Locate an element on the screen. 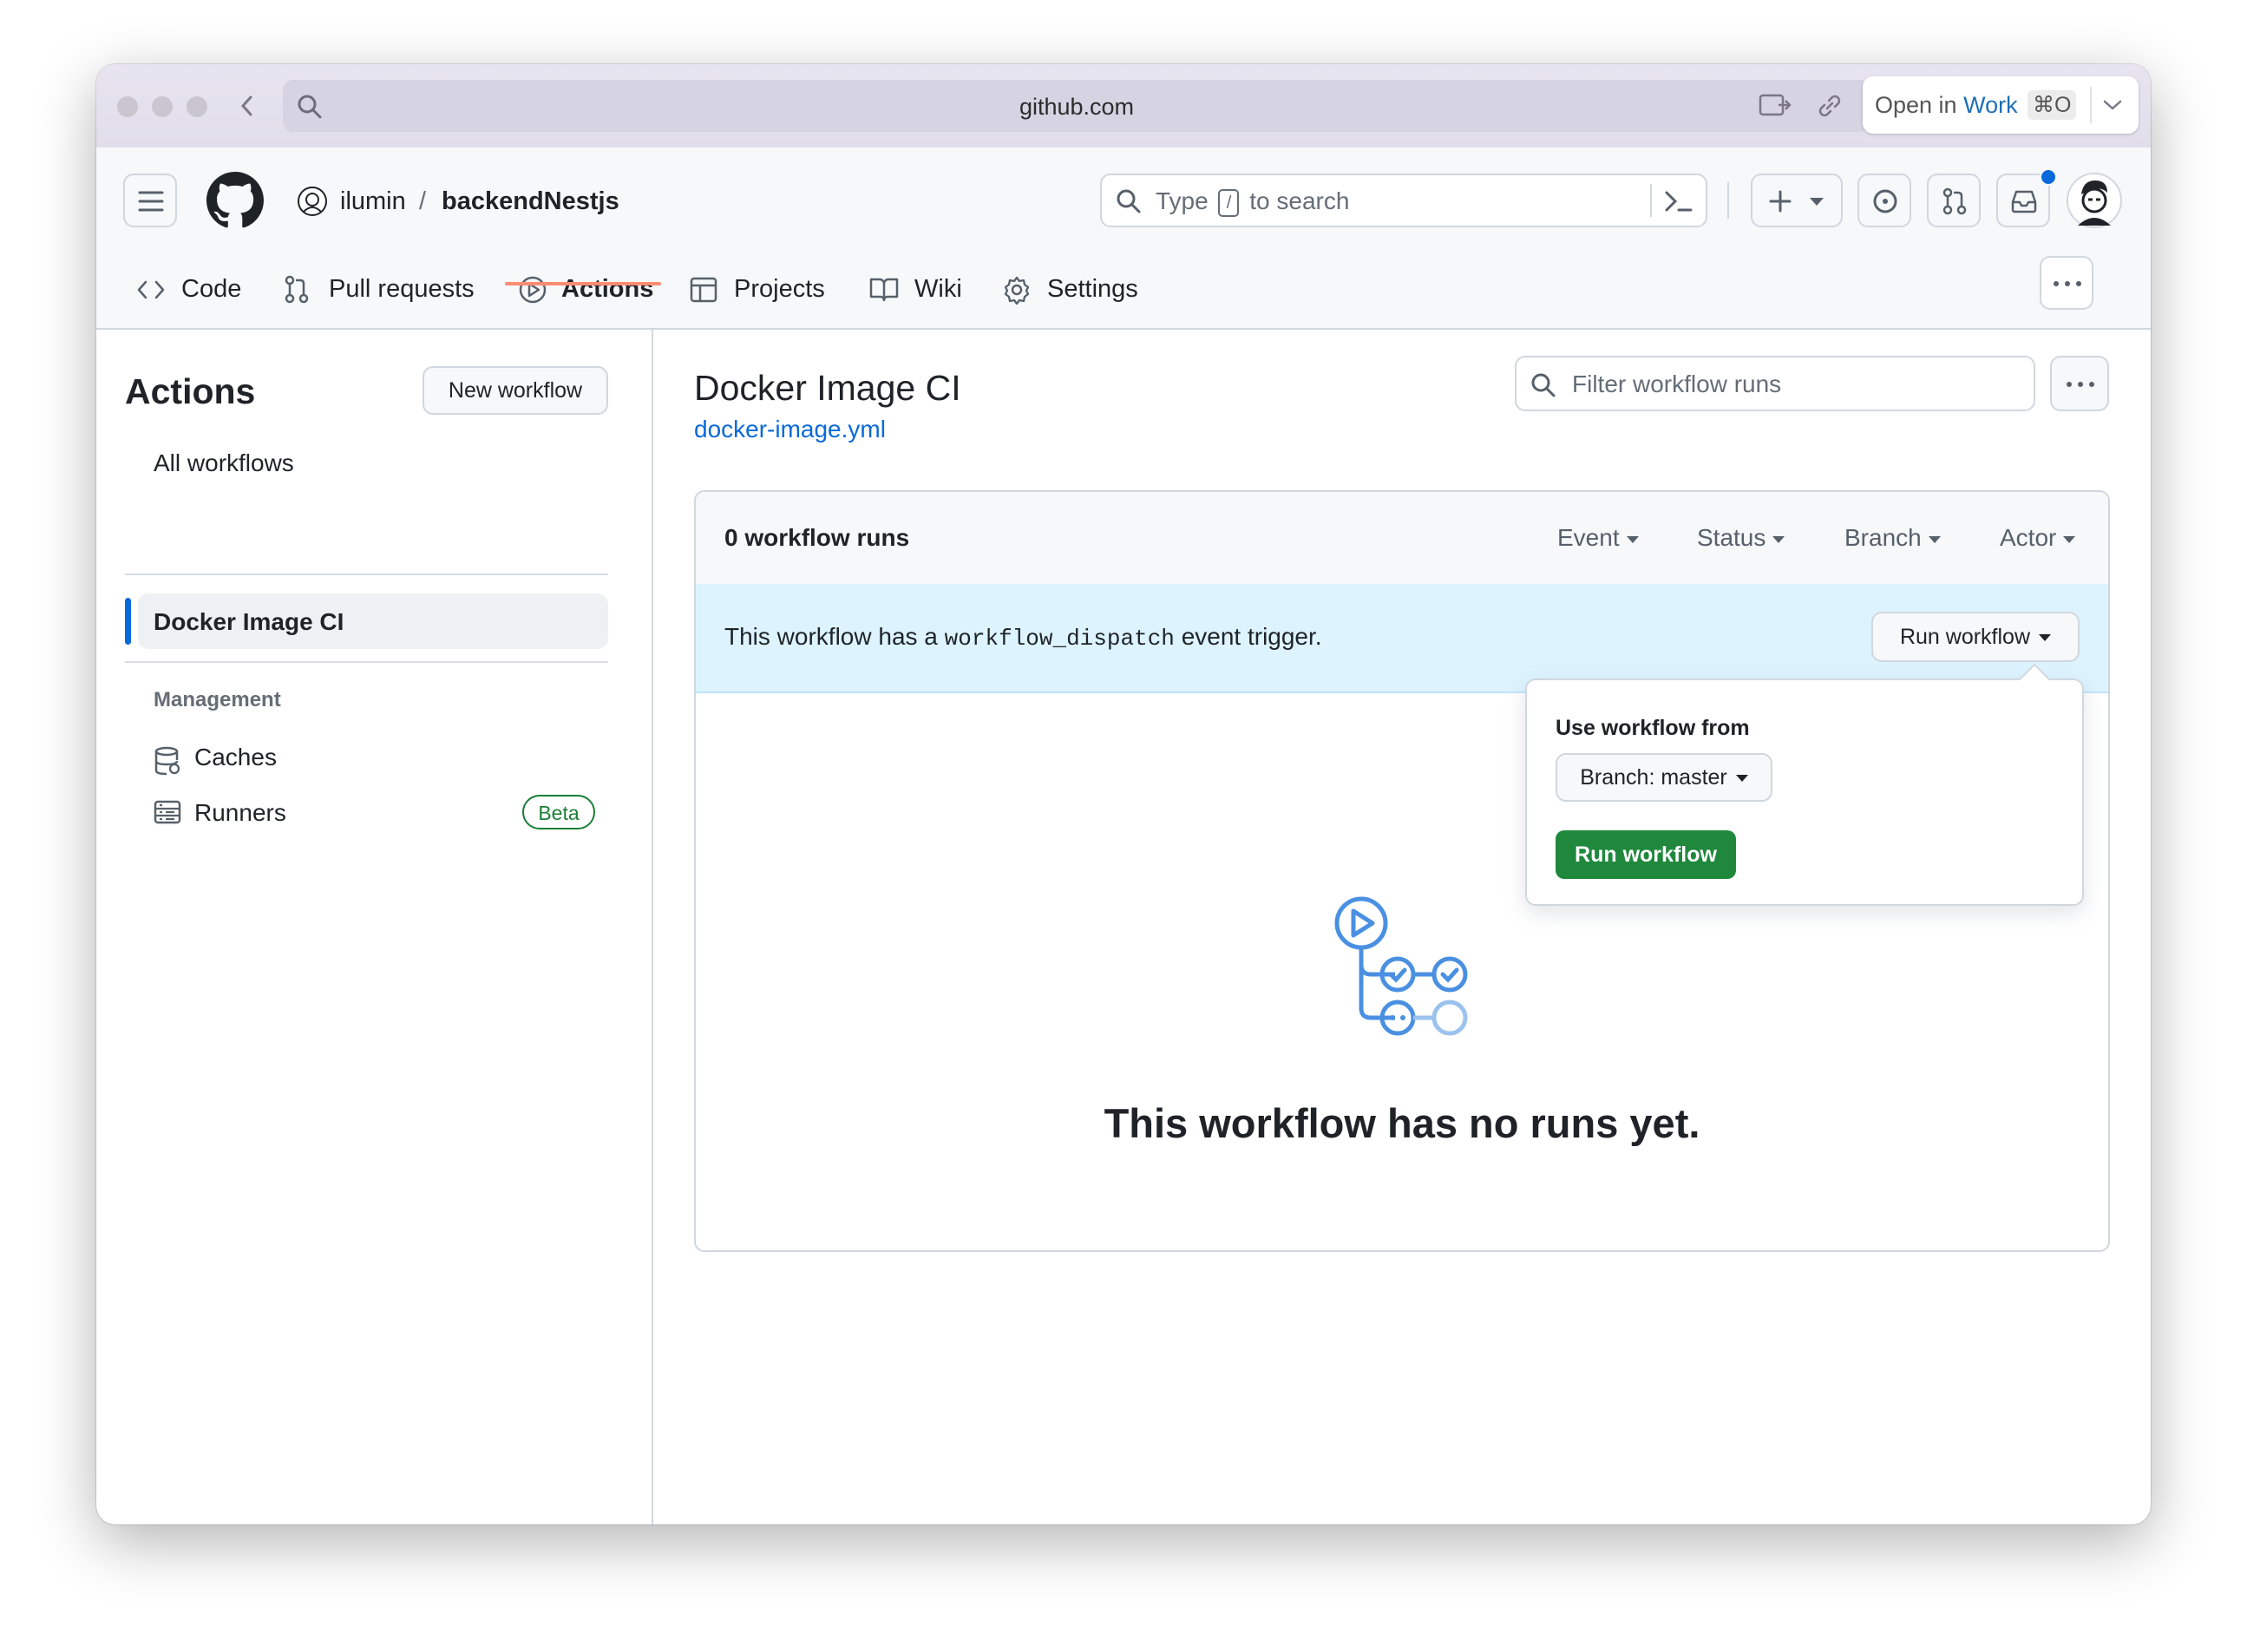 This screenshot has height=1652, width=2247. search-input: Type / to search is located at coordinates (1403, 200).